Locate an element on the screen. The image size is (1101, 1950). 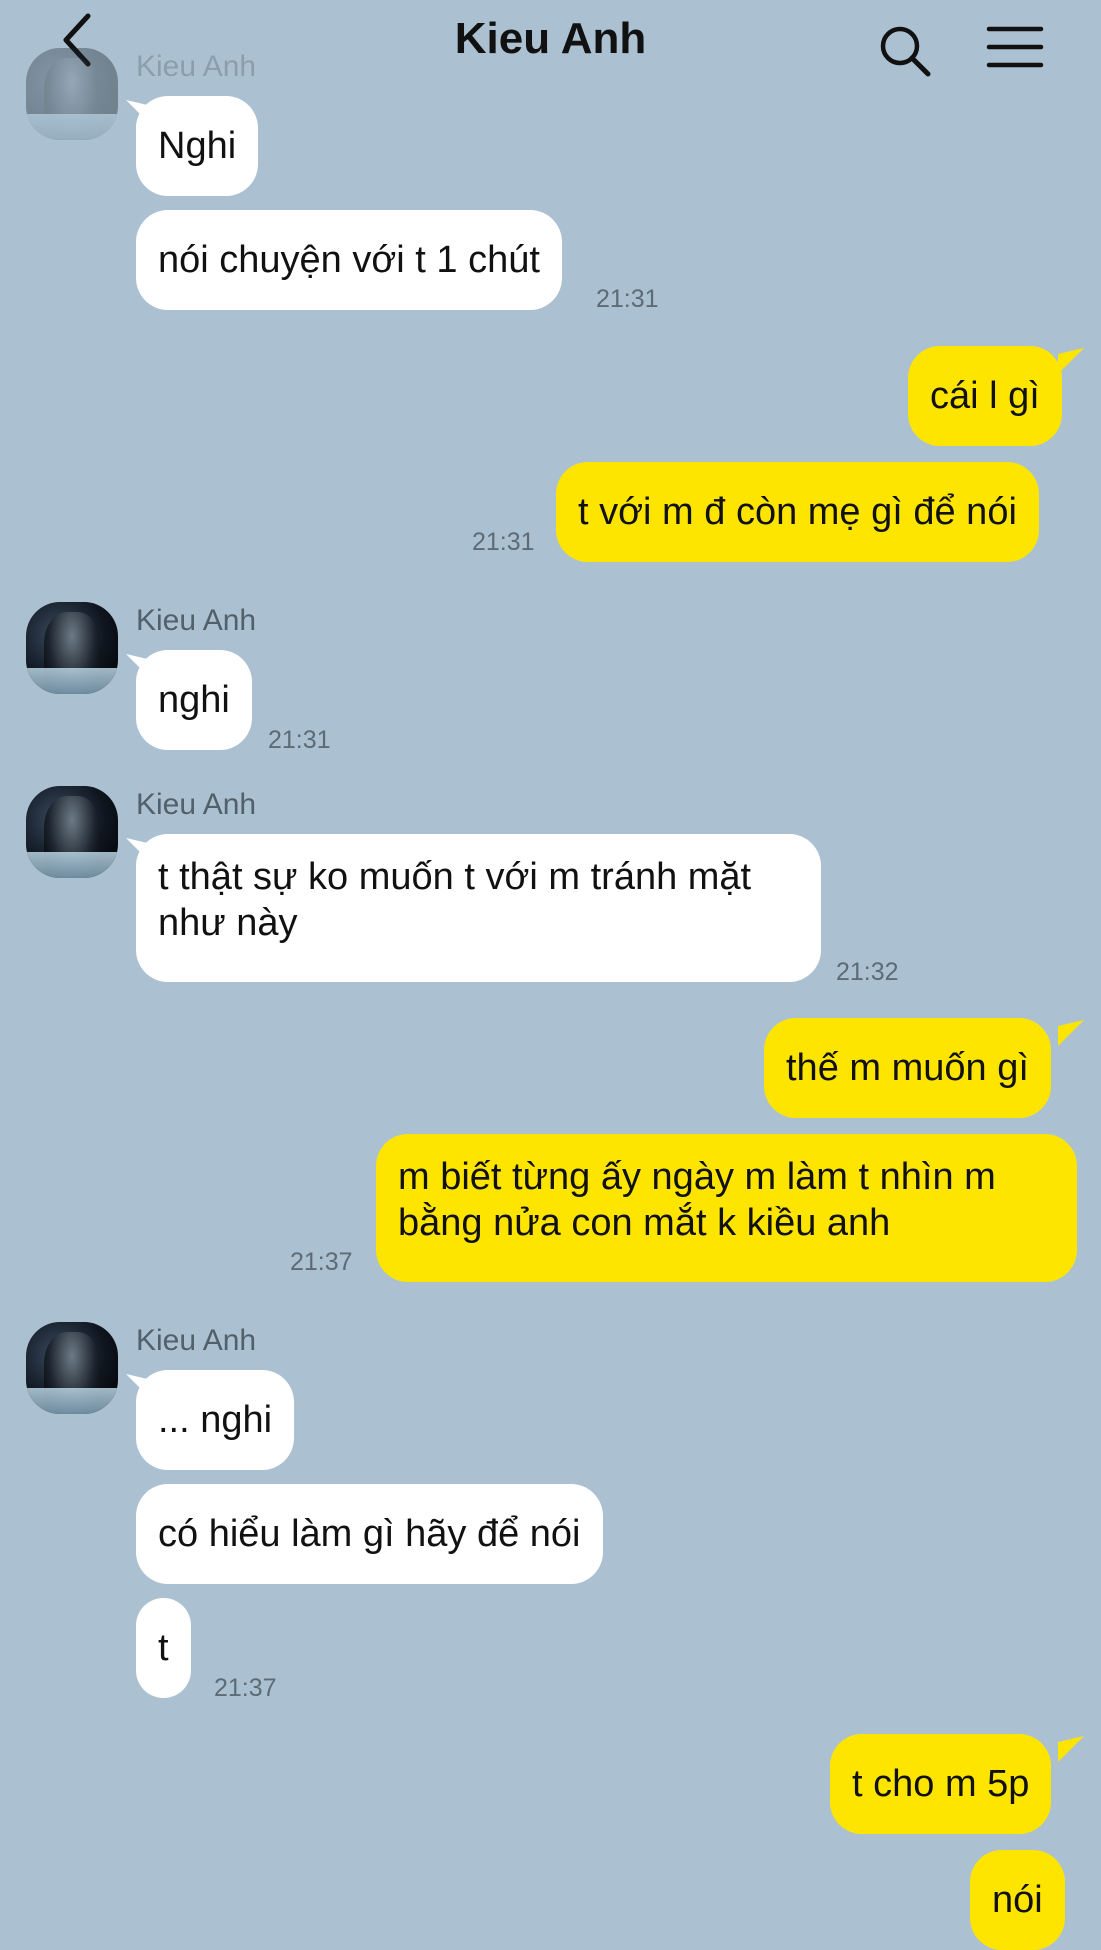
message-bubble: t is located at coordinates (163, 1648).